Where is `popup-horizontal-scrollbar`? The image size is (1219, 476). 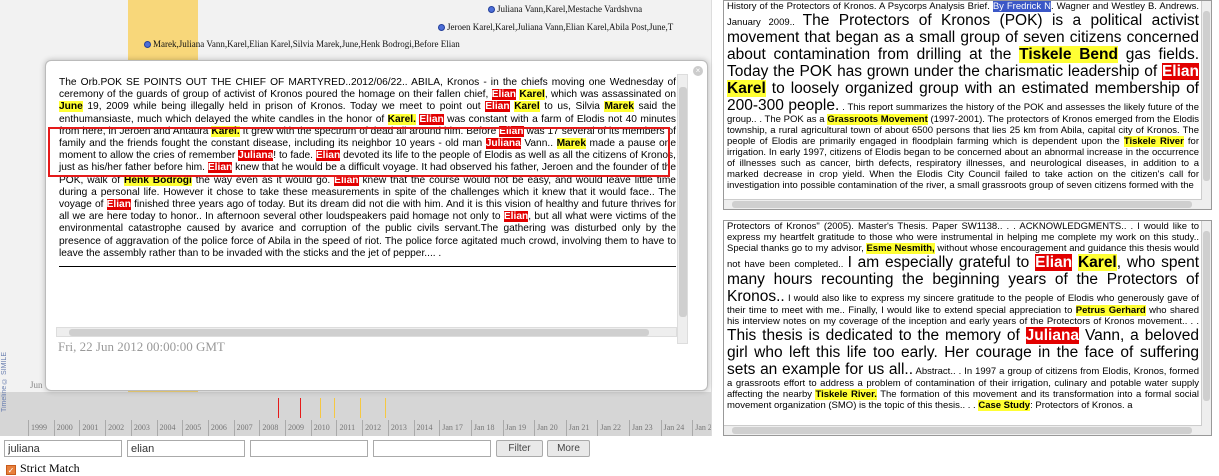 popup-horizontal-scrollbar is located at coordinates (366, 332).